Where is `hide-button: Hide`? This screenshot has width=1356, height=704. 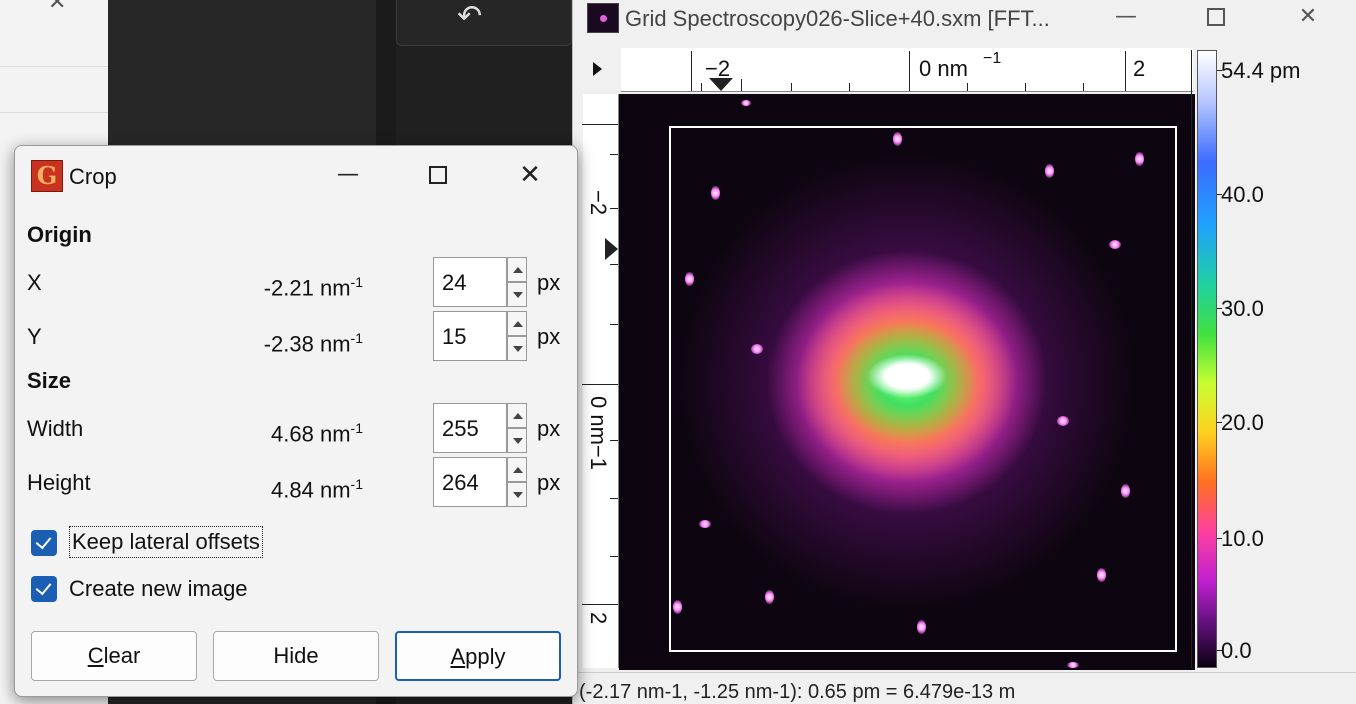
hide-button: Hide is located at coordinates (296, 656).